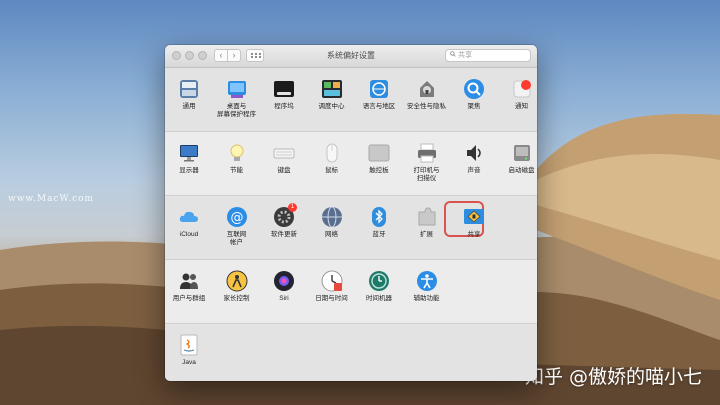  What do you see at coordinates (474, 106) in the screenshot?
I see `pane-label: 聚焦` at bounding box center [474, 106].